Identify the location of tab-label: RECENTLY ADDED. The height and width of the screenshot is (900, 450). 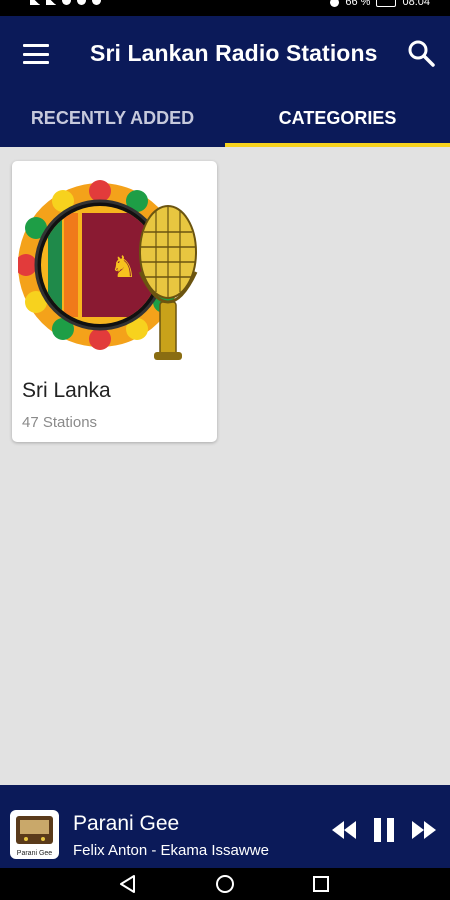
(112, 118).